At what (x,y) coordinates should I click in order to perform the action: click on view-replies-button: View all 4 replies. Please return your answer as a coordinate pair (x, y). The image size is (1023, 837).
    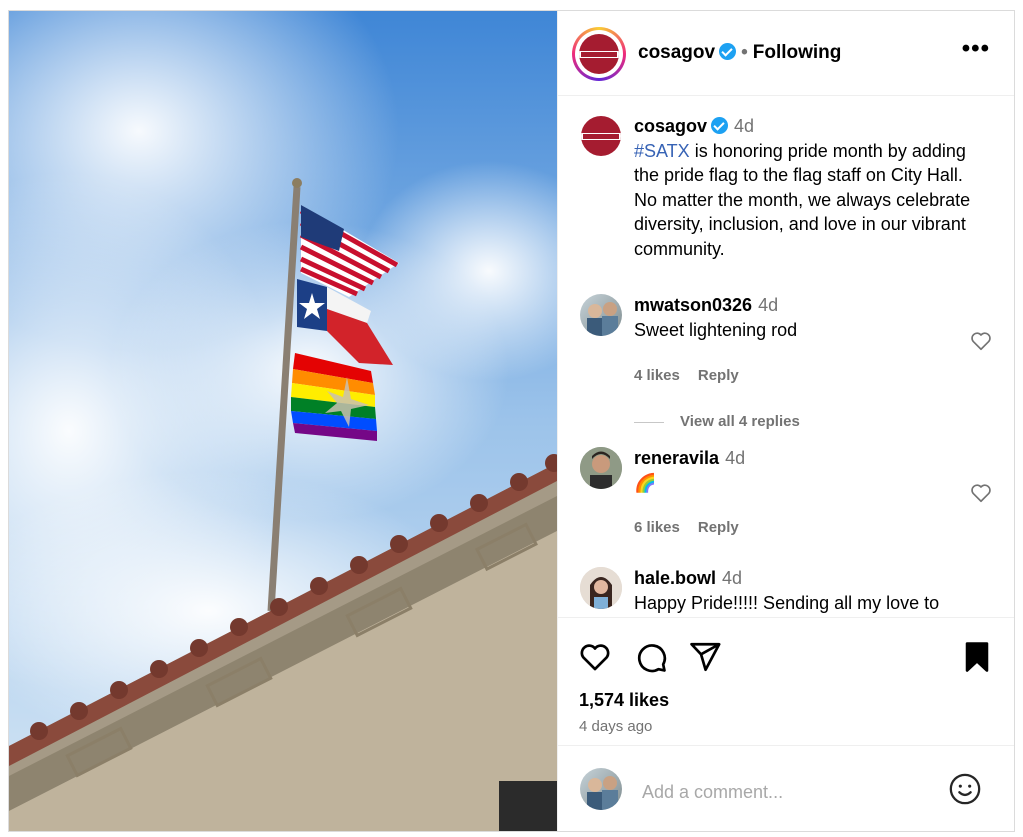
    Looking at the image, I should click on (717, 421).